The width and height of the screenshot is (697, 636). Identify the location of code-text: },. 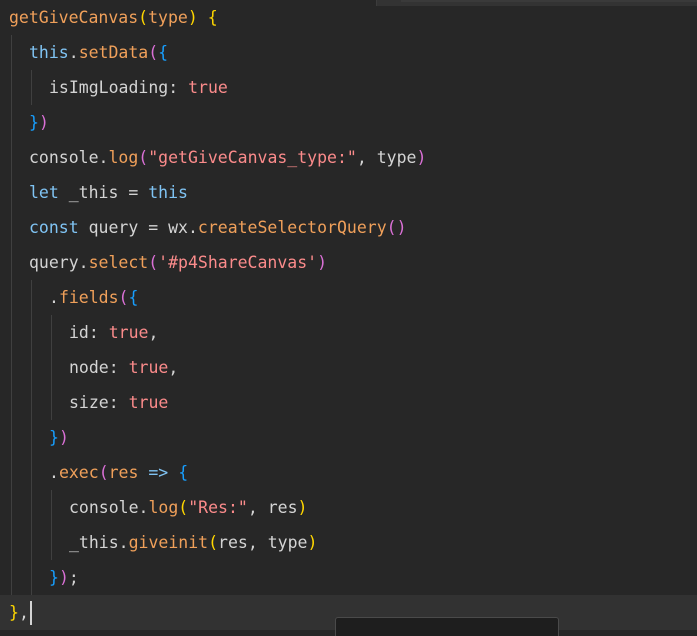
(19, 612).